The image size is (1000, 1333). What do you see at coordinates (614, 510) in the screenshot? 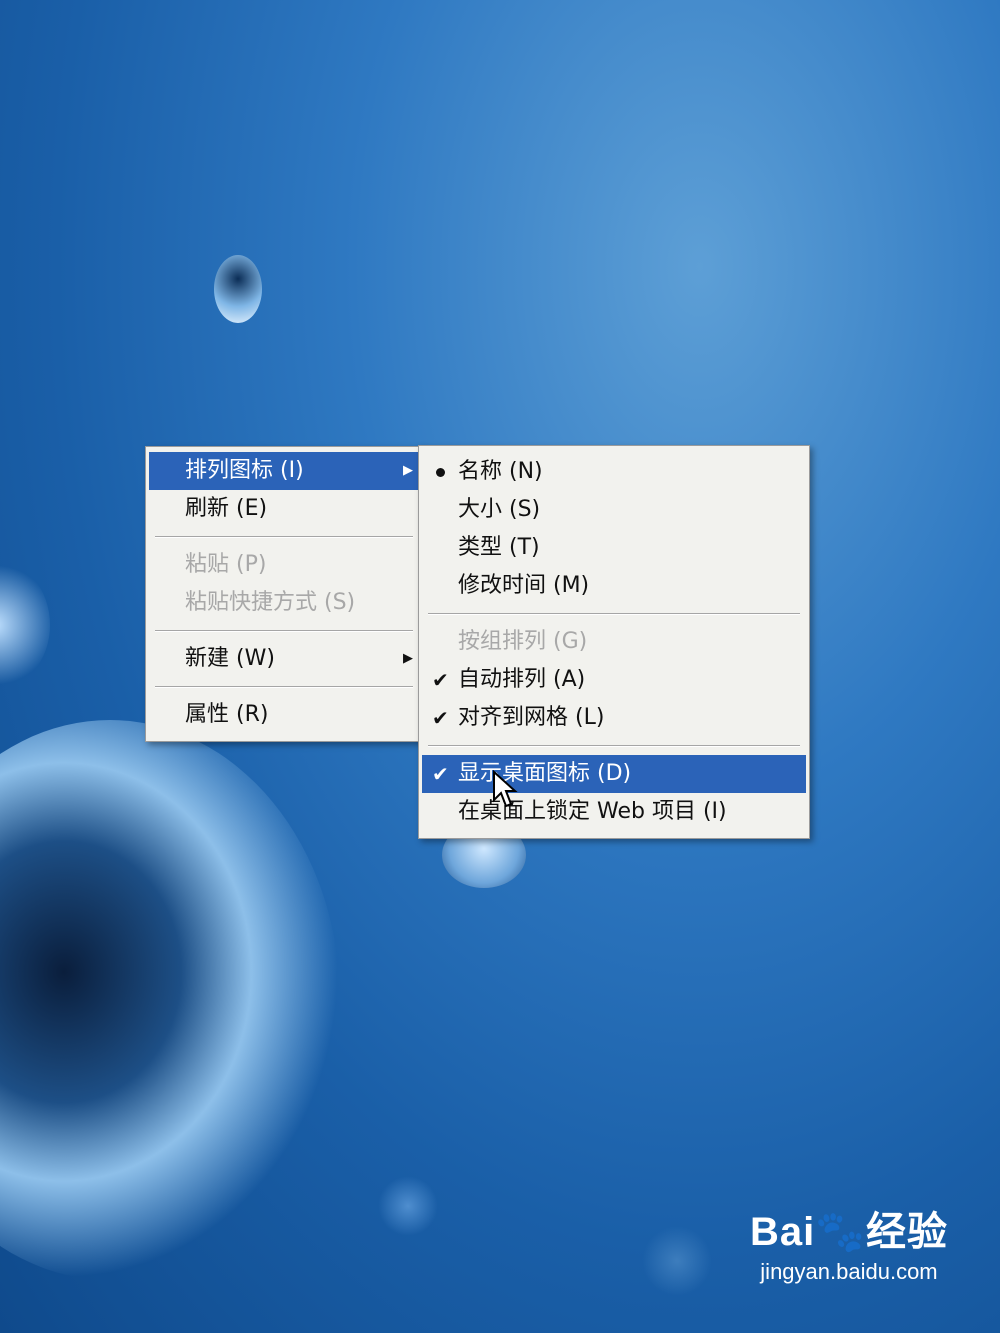
I see `submenu-item-size: 大小 (S)` at bounding box center [614, 510].